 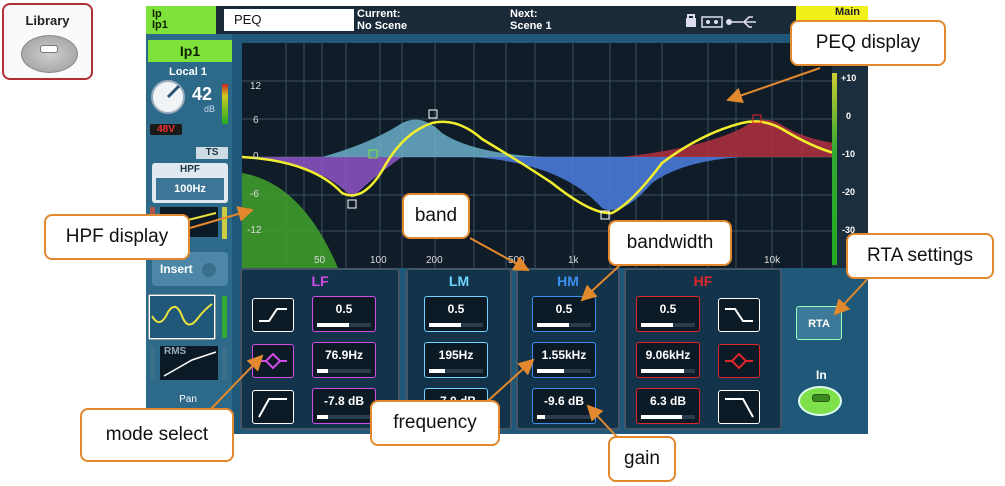 I want to click on callout-frequency: frequency, so click(x=435, y=423).